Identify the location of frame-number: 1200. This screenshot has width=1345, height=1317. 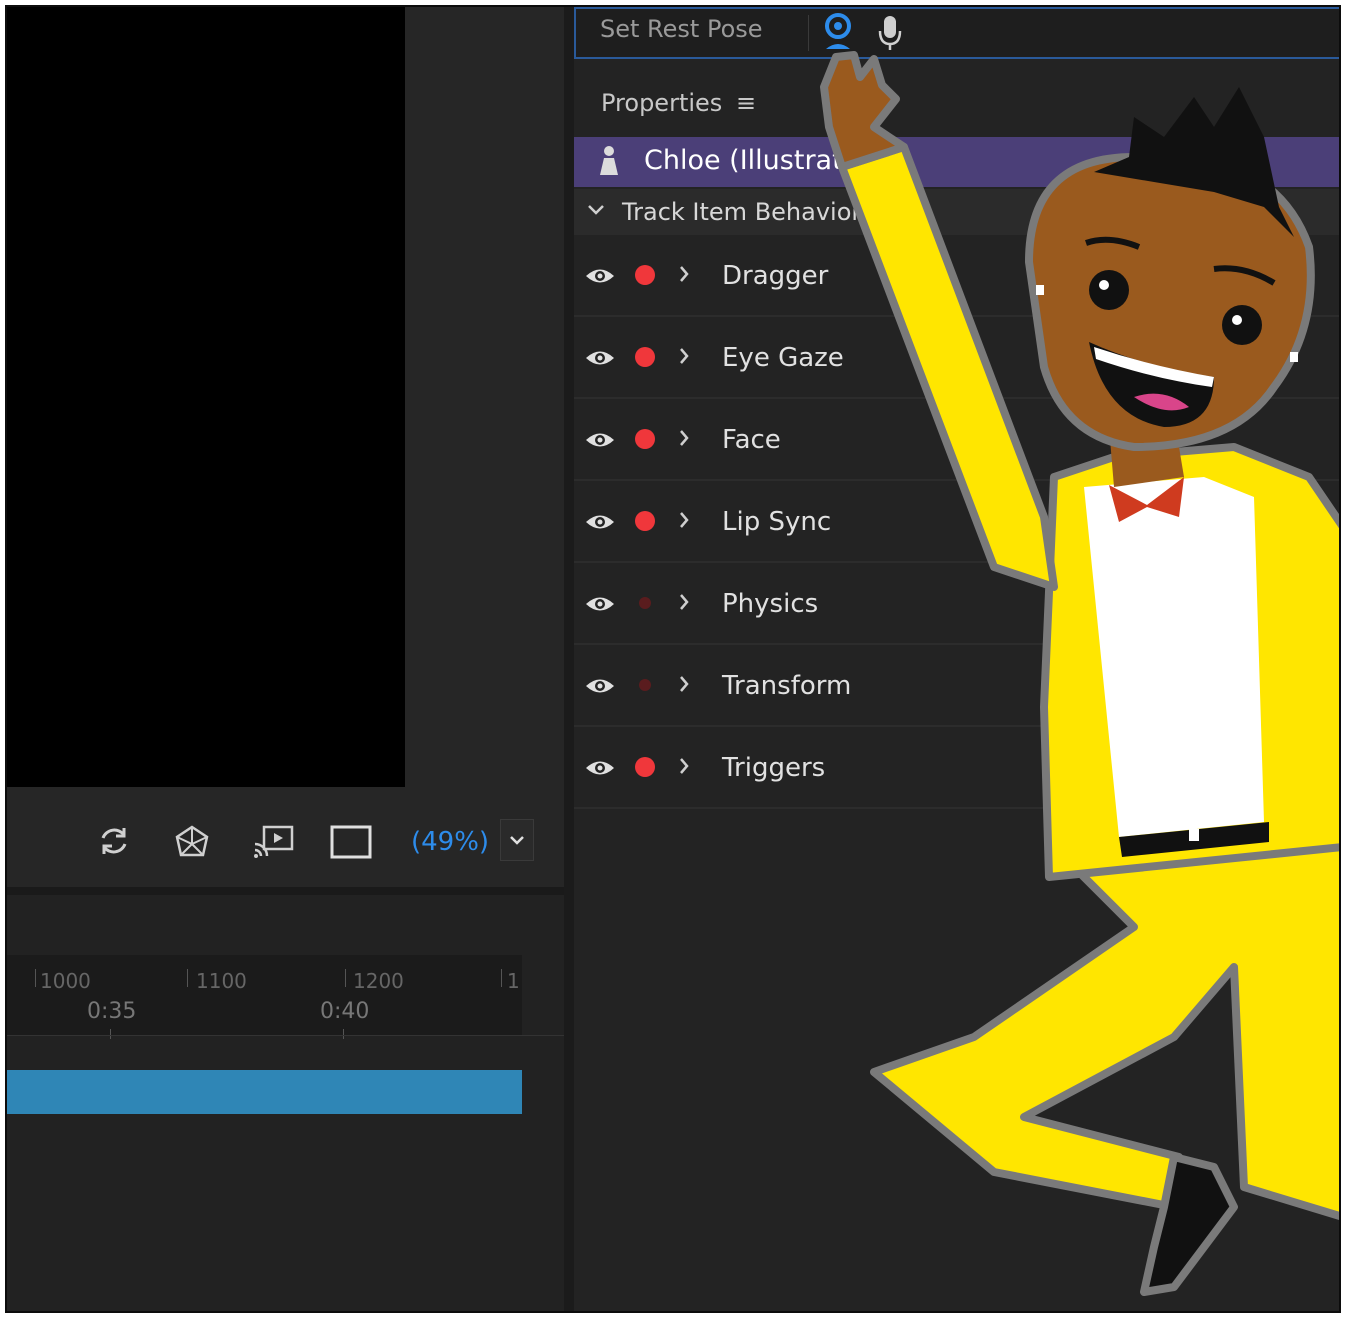
(378, 981).